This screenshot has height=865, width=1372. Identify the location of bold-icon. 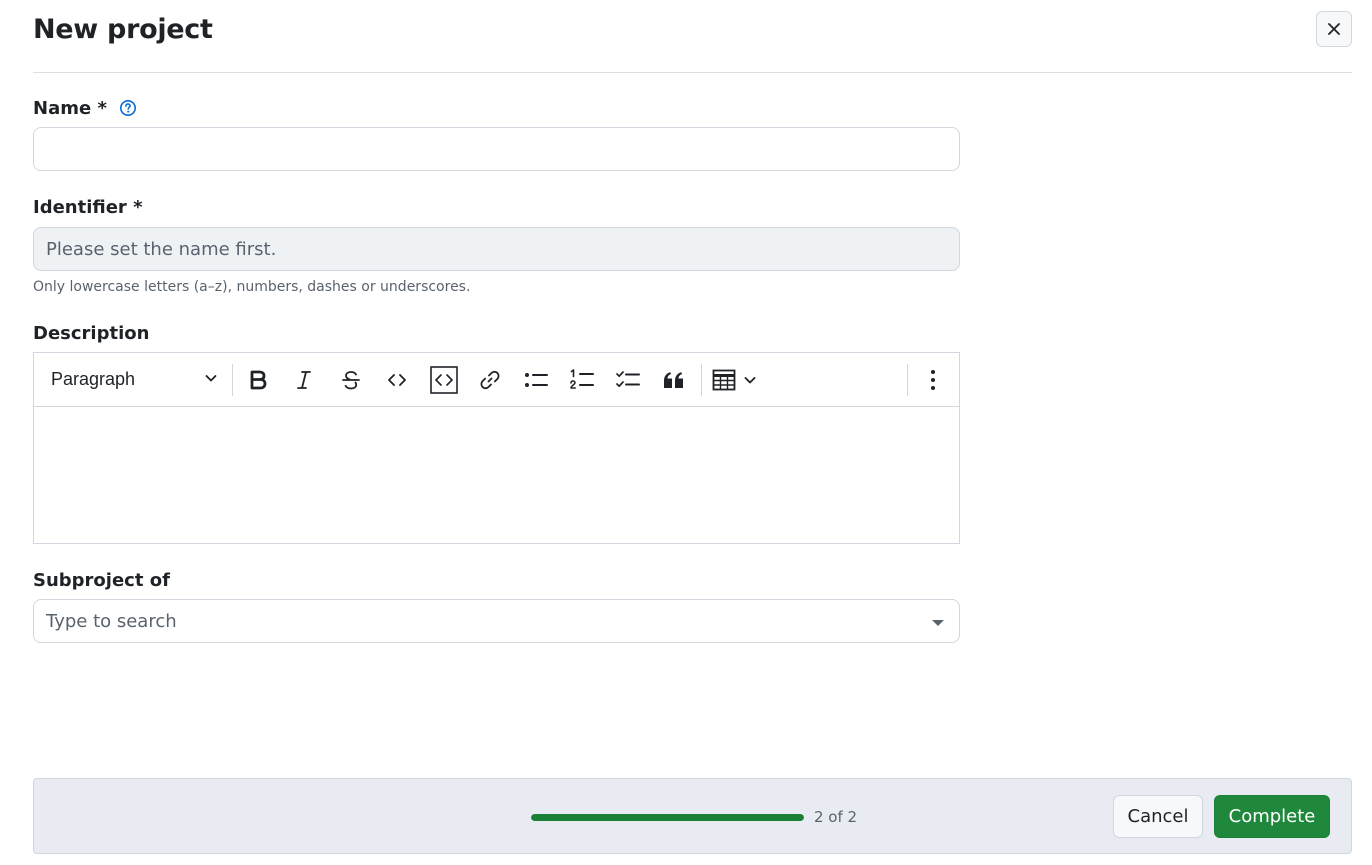
(258, 380).